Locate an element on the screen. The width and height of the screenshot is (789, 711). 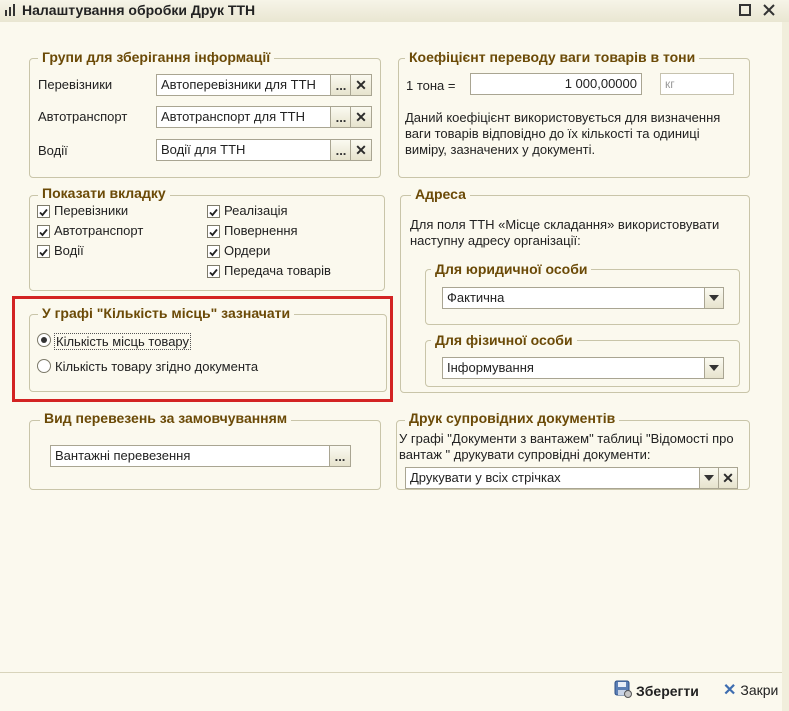
show-tab-right-0-label: Реалізація is located at coordinates (256, 210).